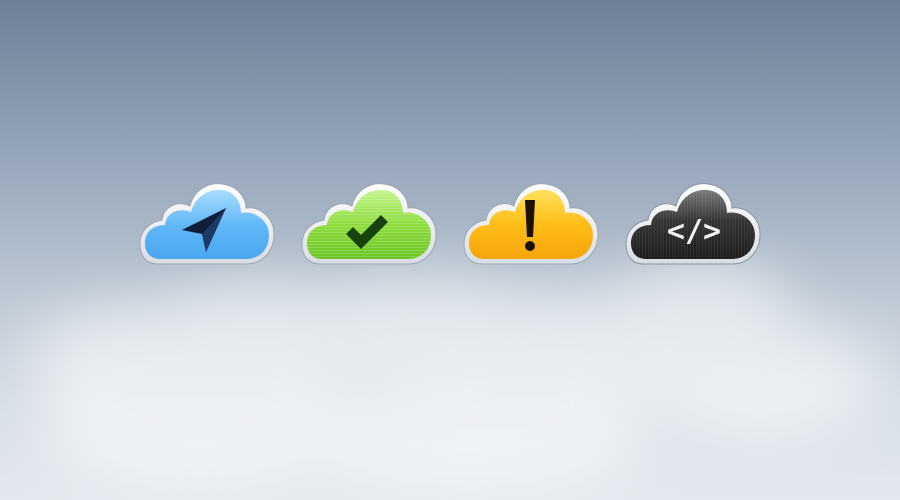  I want to click on code-icon: </>, so click(694, 231).